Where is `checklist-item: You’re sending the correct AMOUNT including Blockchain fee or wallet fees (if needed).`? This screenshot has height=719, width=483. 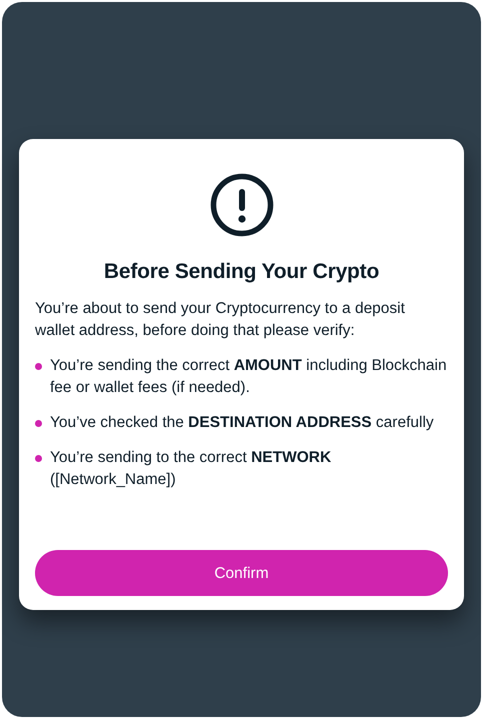 checklist-item: You’re sending the correct AMOUNT including Blockchain fee or wallet fees (if needed). is located at coordinates (249, 377).